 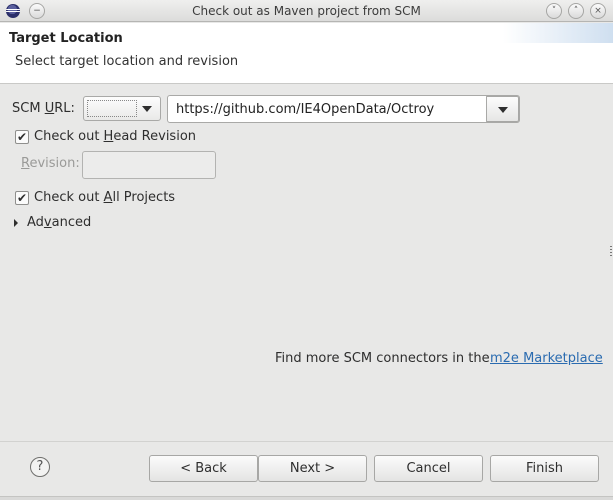 What do you see at coordinates (66, 38) in the screenshot?
I see `wizard-page-title: Target Location` at bounding box center [66, 38].